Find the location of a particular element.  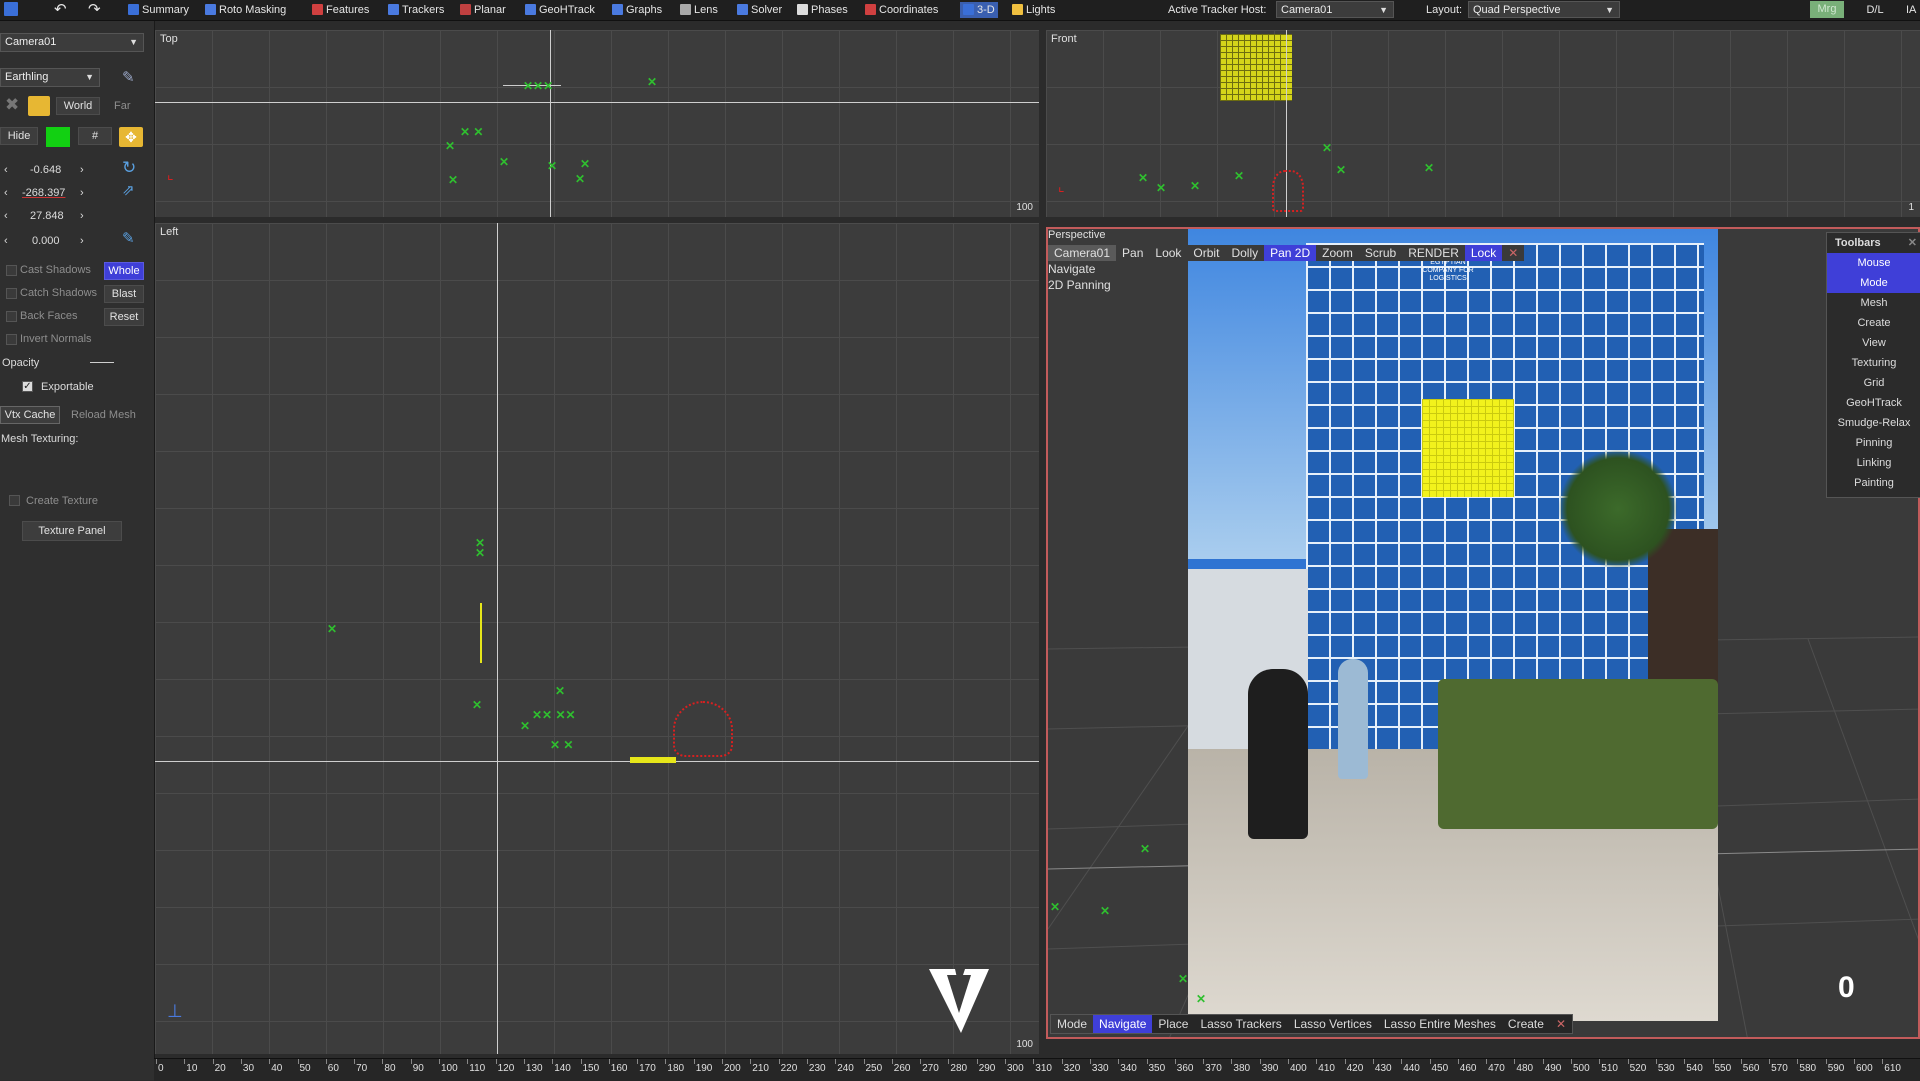

vtx-cache-button: Vtx Cache is located at coordinates (30, 415).